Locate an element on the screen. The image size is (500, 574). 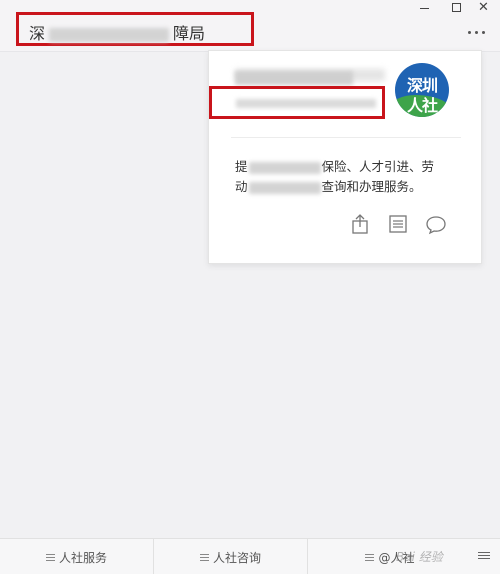
description-line-2: 动 查询和办理服务。 is located at coordinates (350, 187).